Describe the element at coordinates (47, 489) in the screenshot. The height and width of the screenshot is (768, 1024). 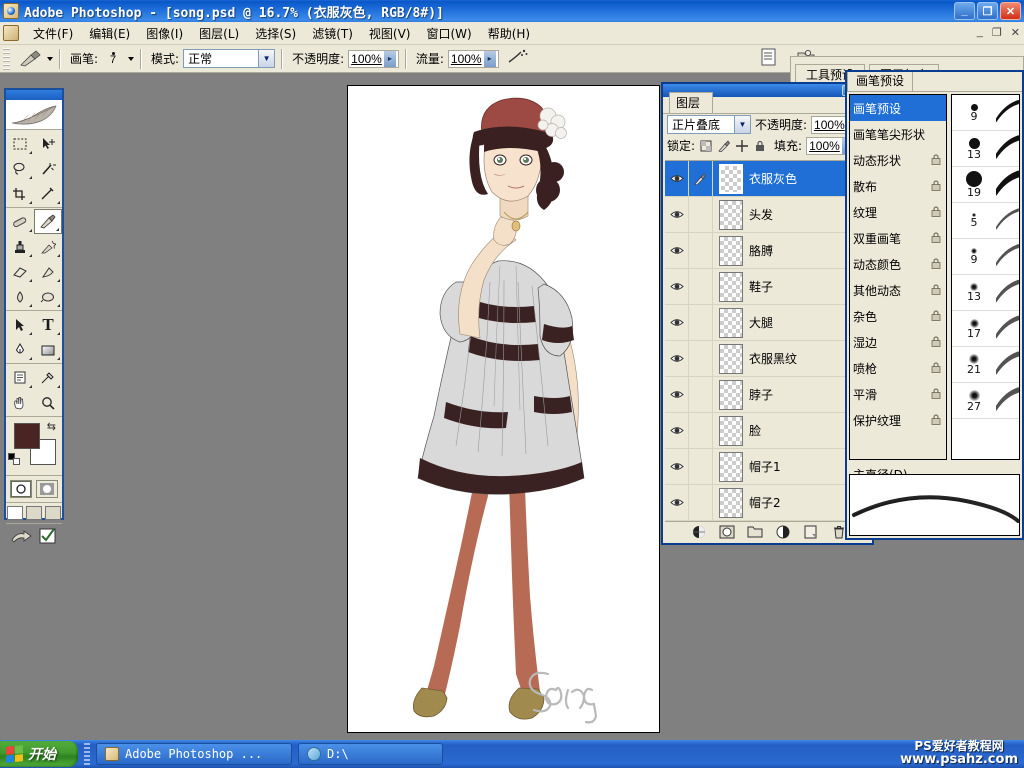
I see `quickmask-mode-button` at that location.